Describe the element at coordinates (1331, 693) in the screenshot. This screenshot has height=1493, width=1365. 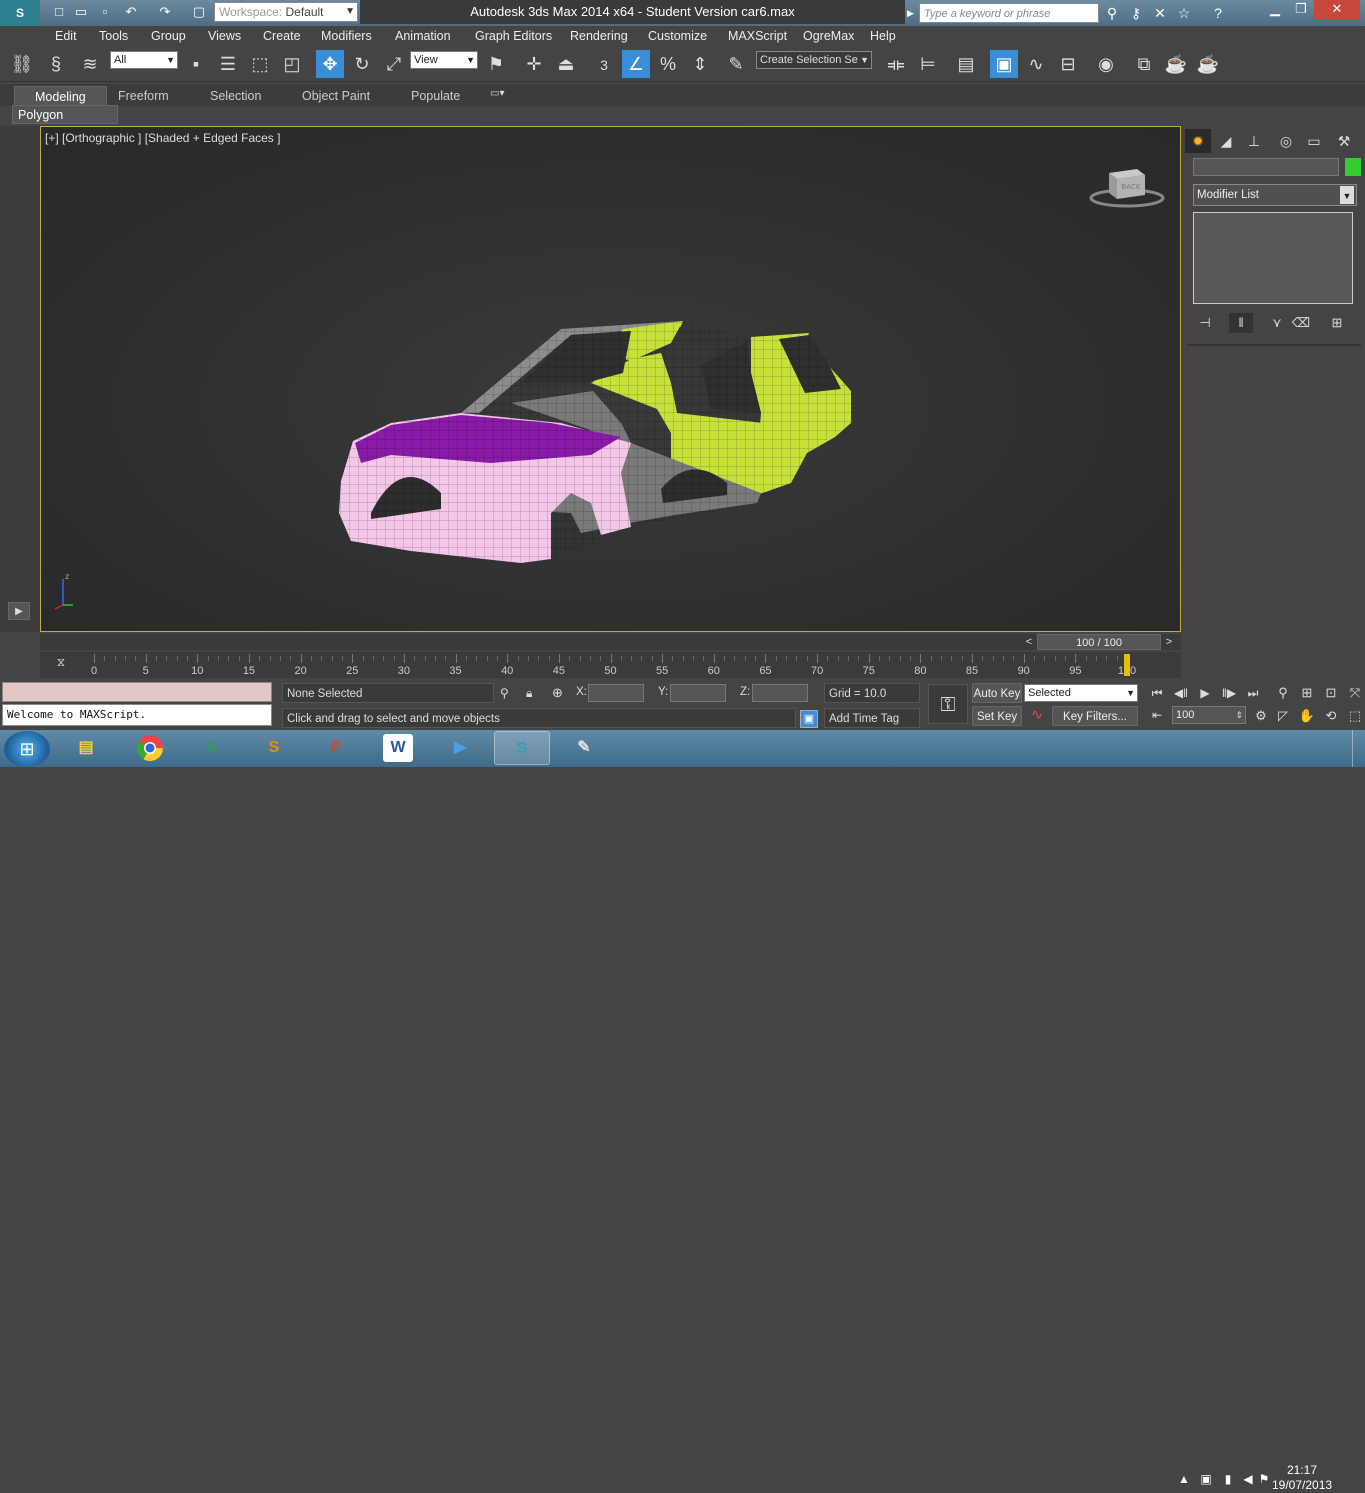
I see `zoom-extents-icon: ⊡` at that location.